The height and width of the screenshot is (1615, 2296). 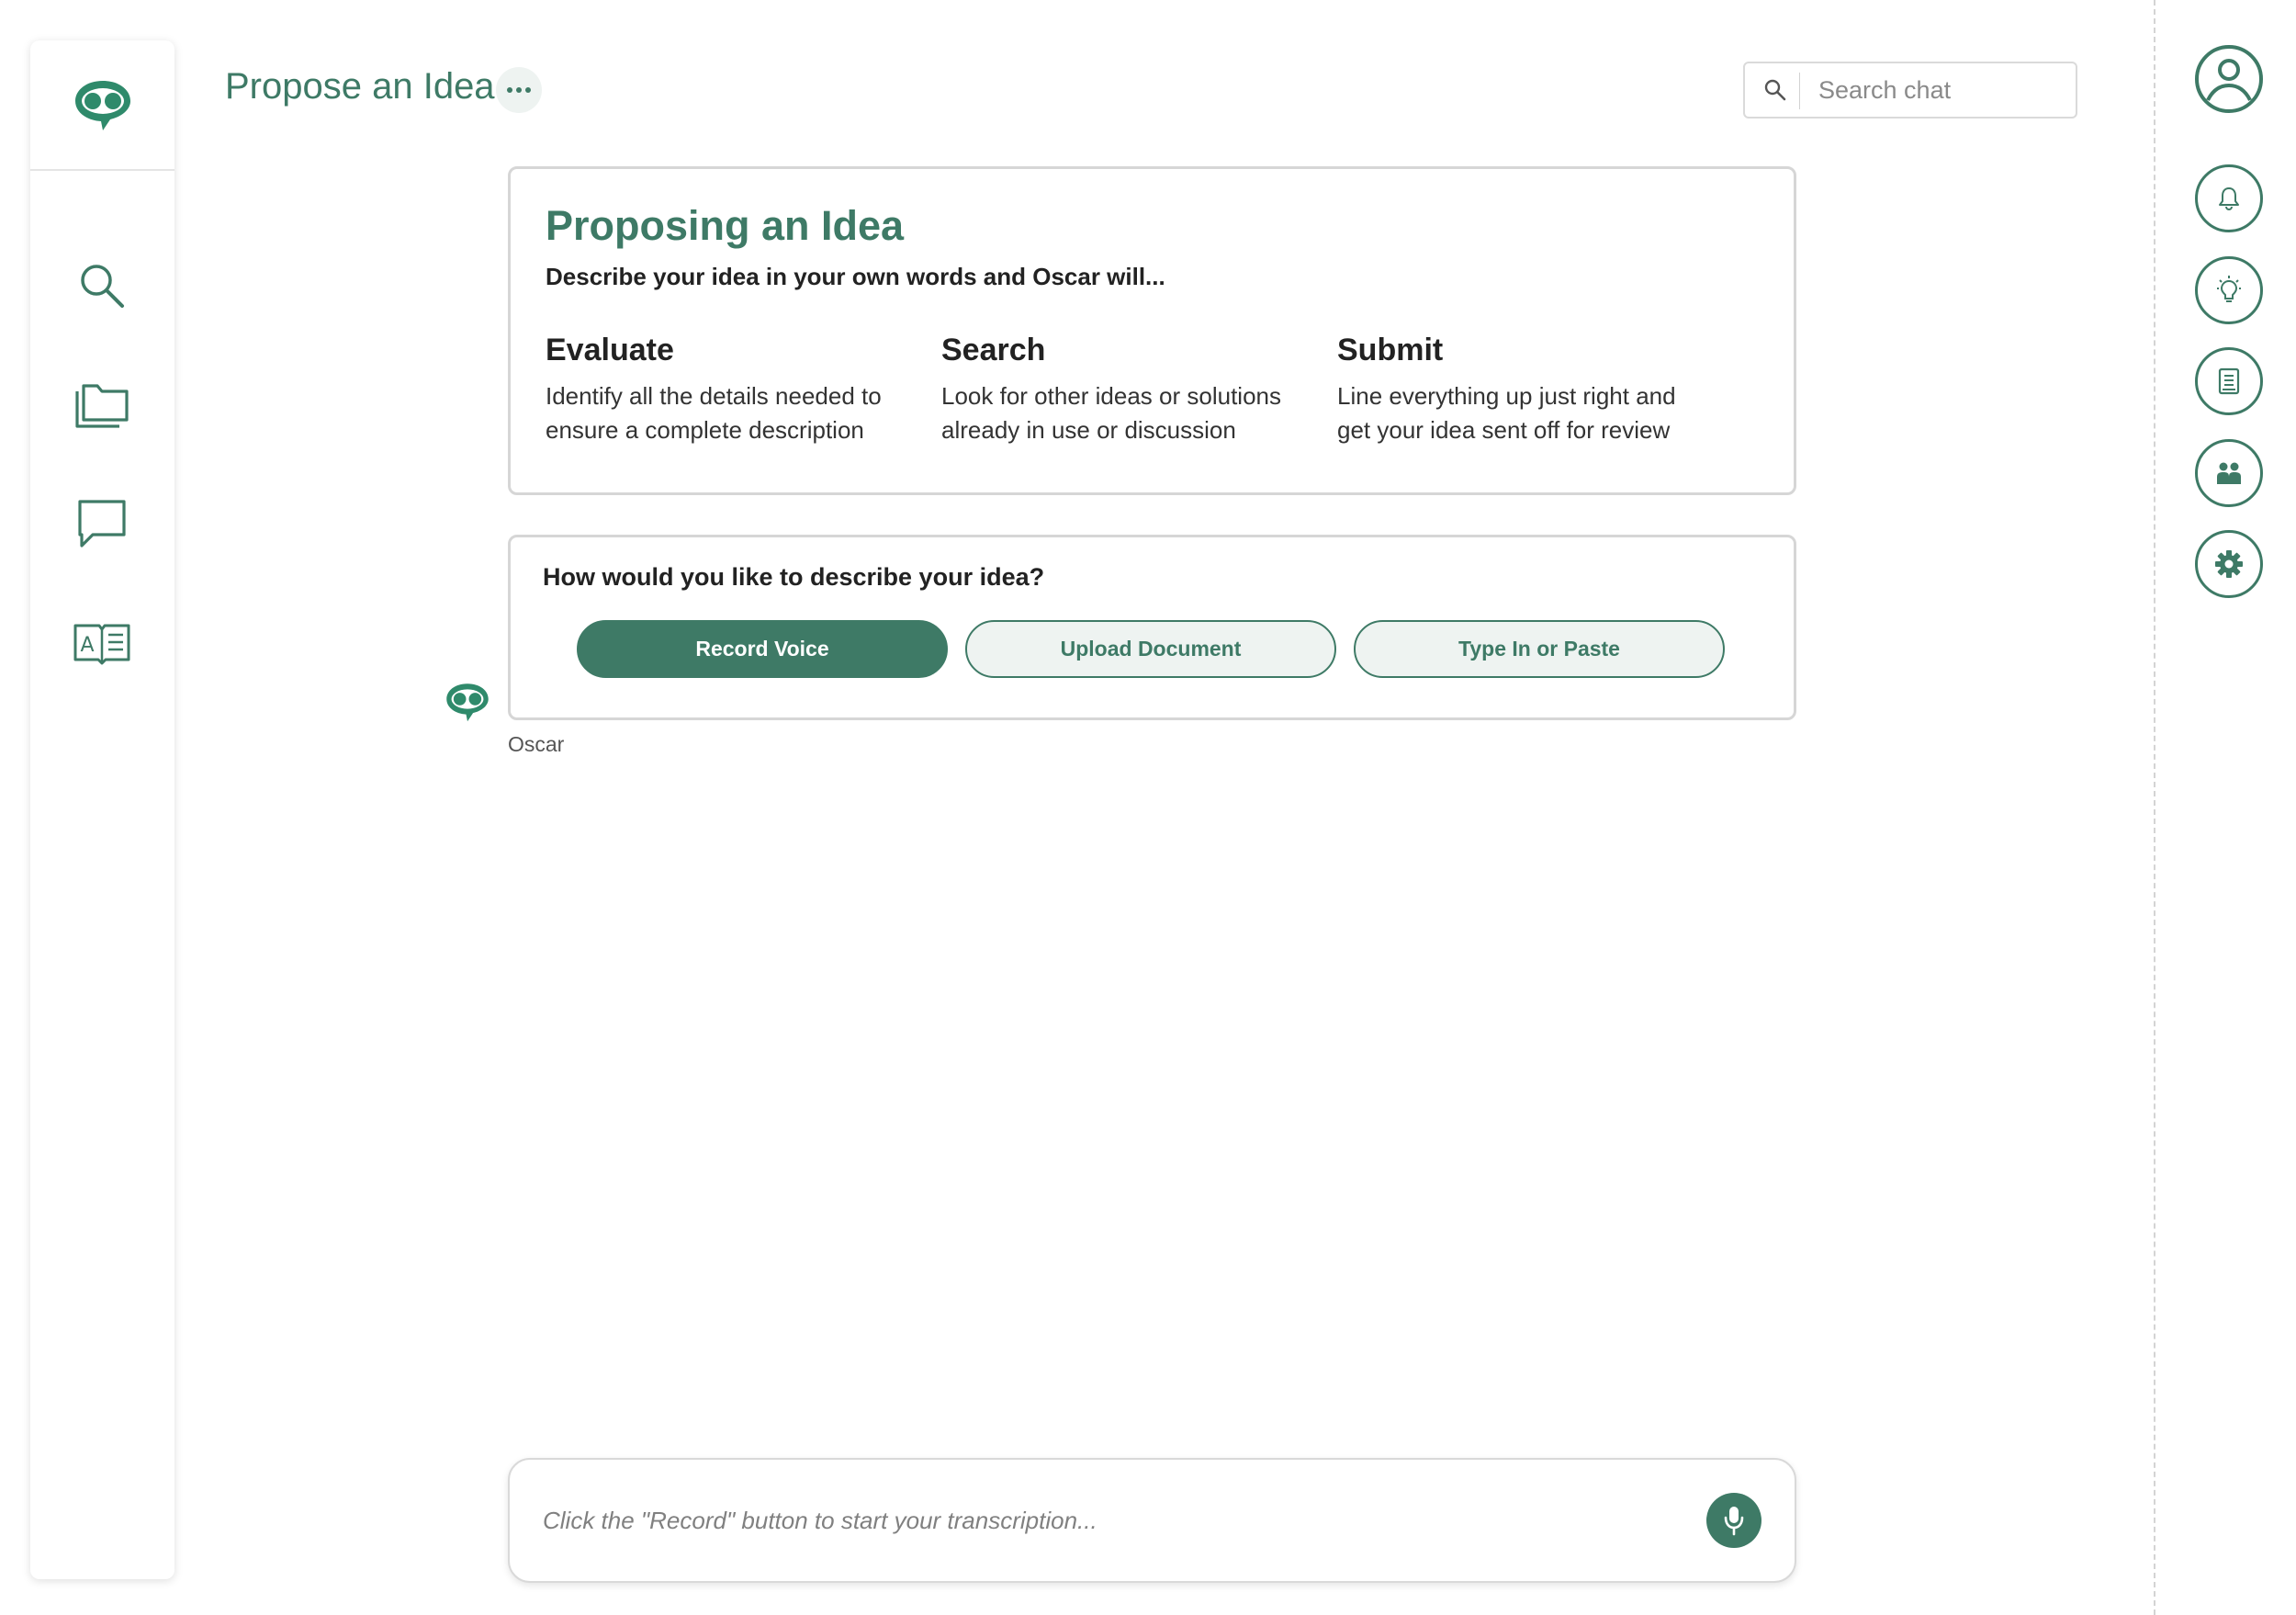 I want to click on search-separator, so click(x=1800, y=91).